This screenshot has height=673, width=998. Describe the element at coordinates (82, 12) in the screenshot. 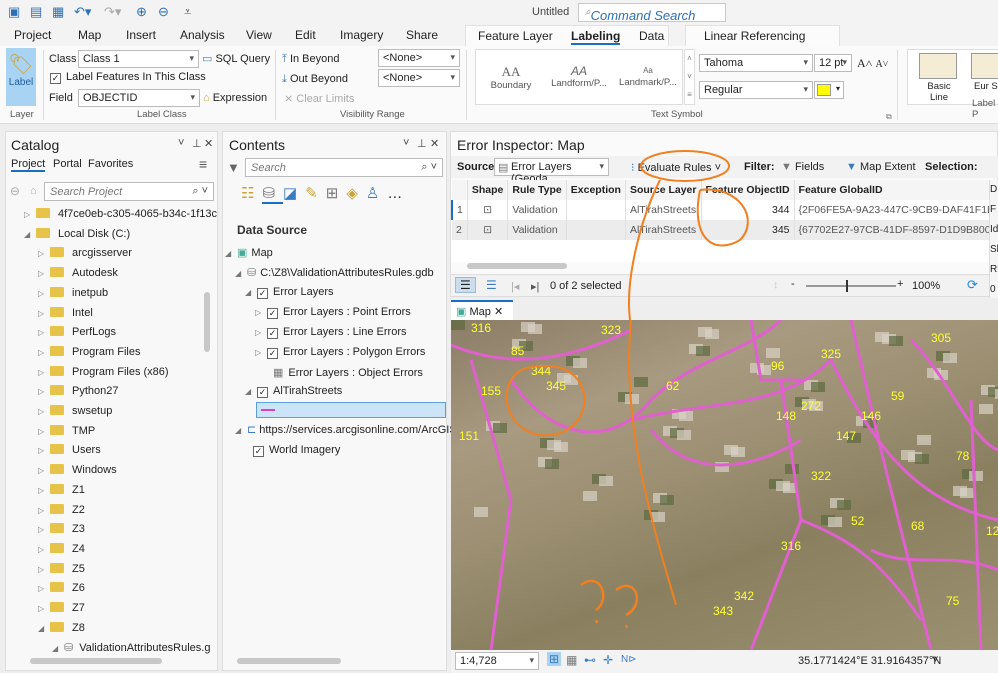

I see `undo-icon: ↶▾` at that location.